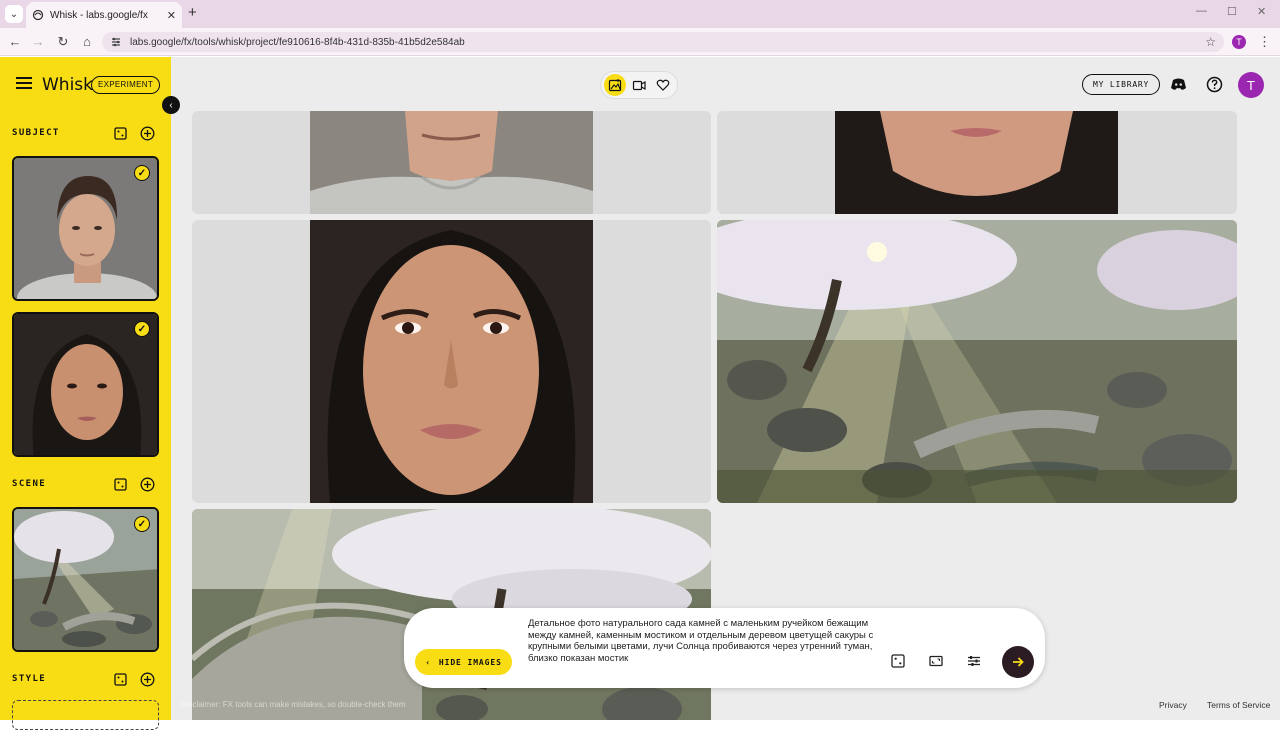 Image resolution: width=1280 pixels, height=730 pixels. I want to click on maximize-icon: ☐, so click(1232, 11).